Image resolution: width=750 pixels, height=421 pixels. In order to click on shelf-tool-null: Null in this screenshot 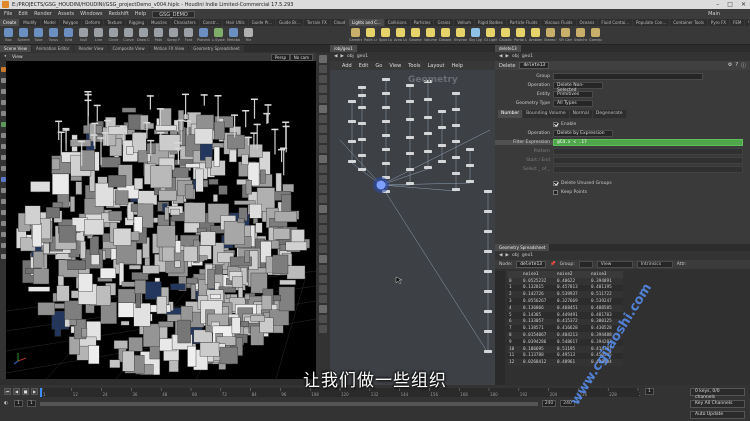, I will do `click(83, 35)`.